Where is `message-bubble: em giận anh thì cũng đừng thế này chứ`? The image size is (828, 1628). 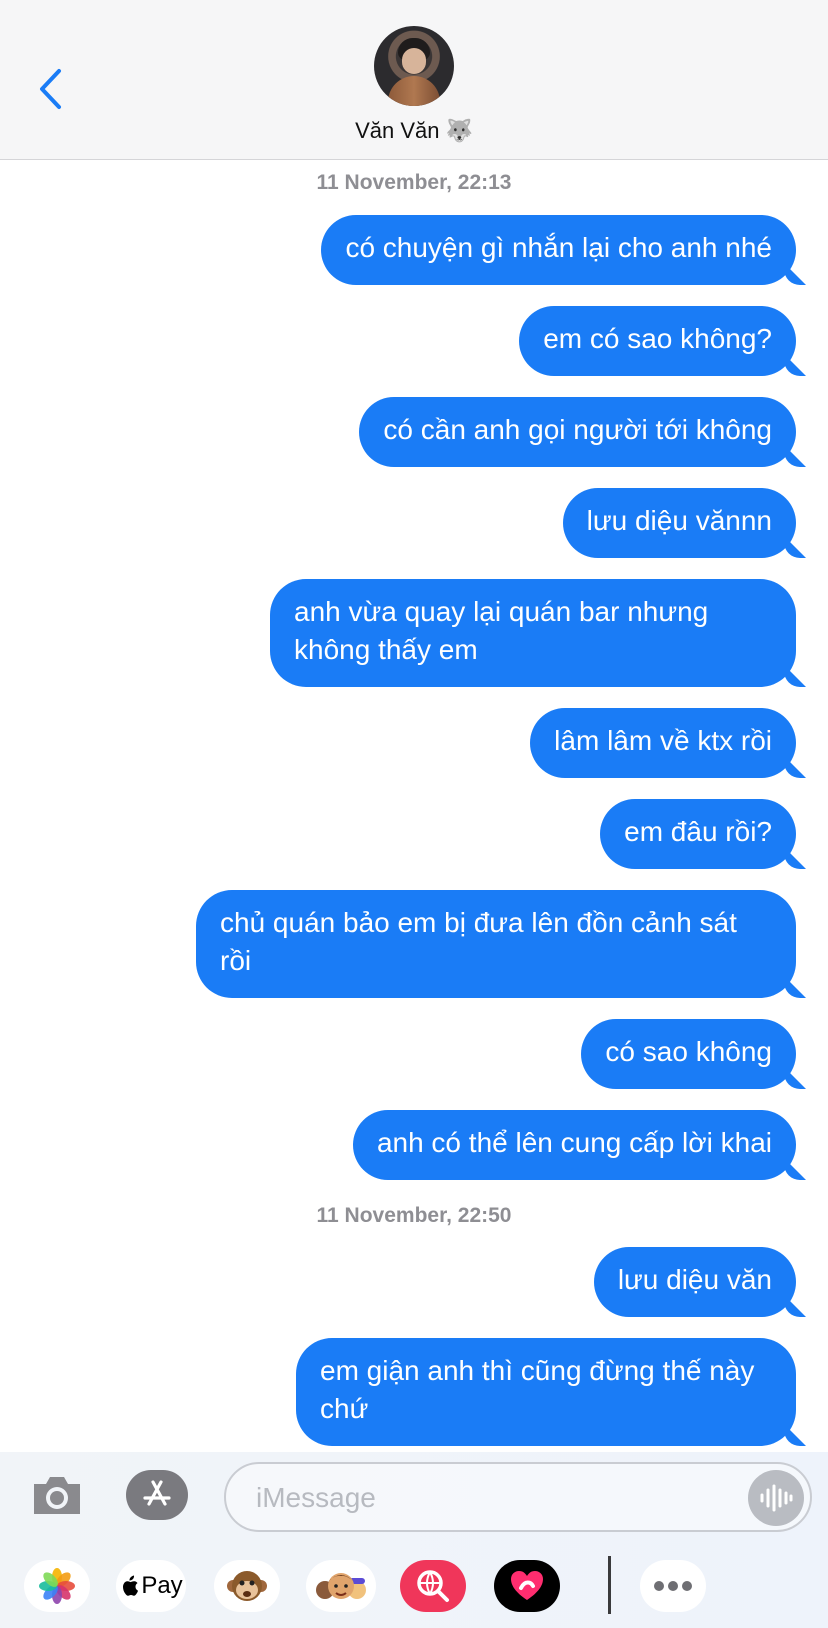
message-bubble: em giận anh thì cũng đừng thế này chứ is located at coordinates (546, 1392).